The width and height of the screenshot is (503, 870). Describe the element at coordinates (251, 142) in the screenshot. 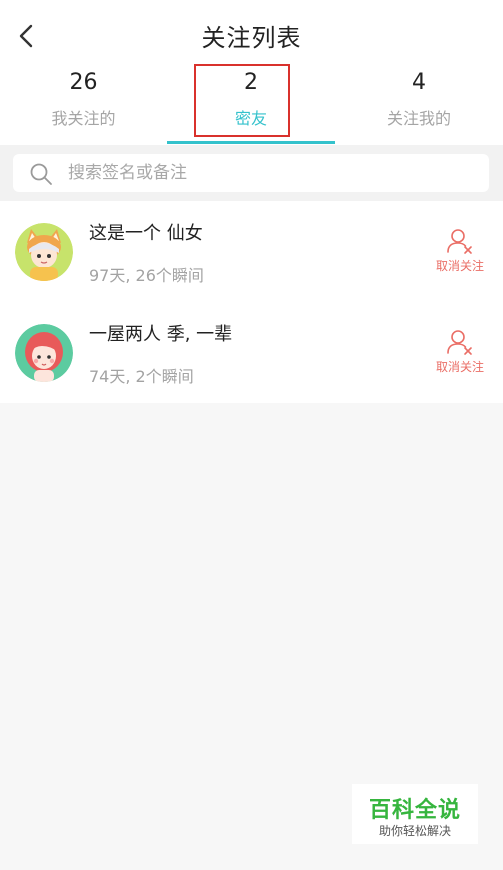

I see `active-tab-indicator` at that location.